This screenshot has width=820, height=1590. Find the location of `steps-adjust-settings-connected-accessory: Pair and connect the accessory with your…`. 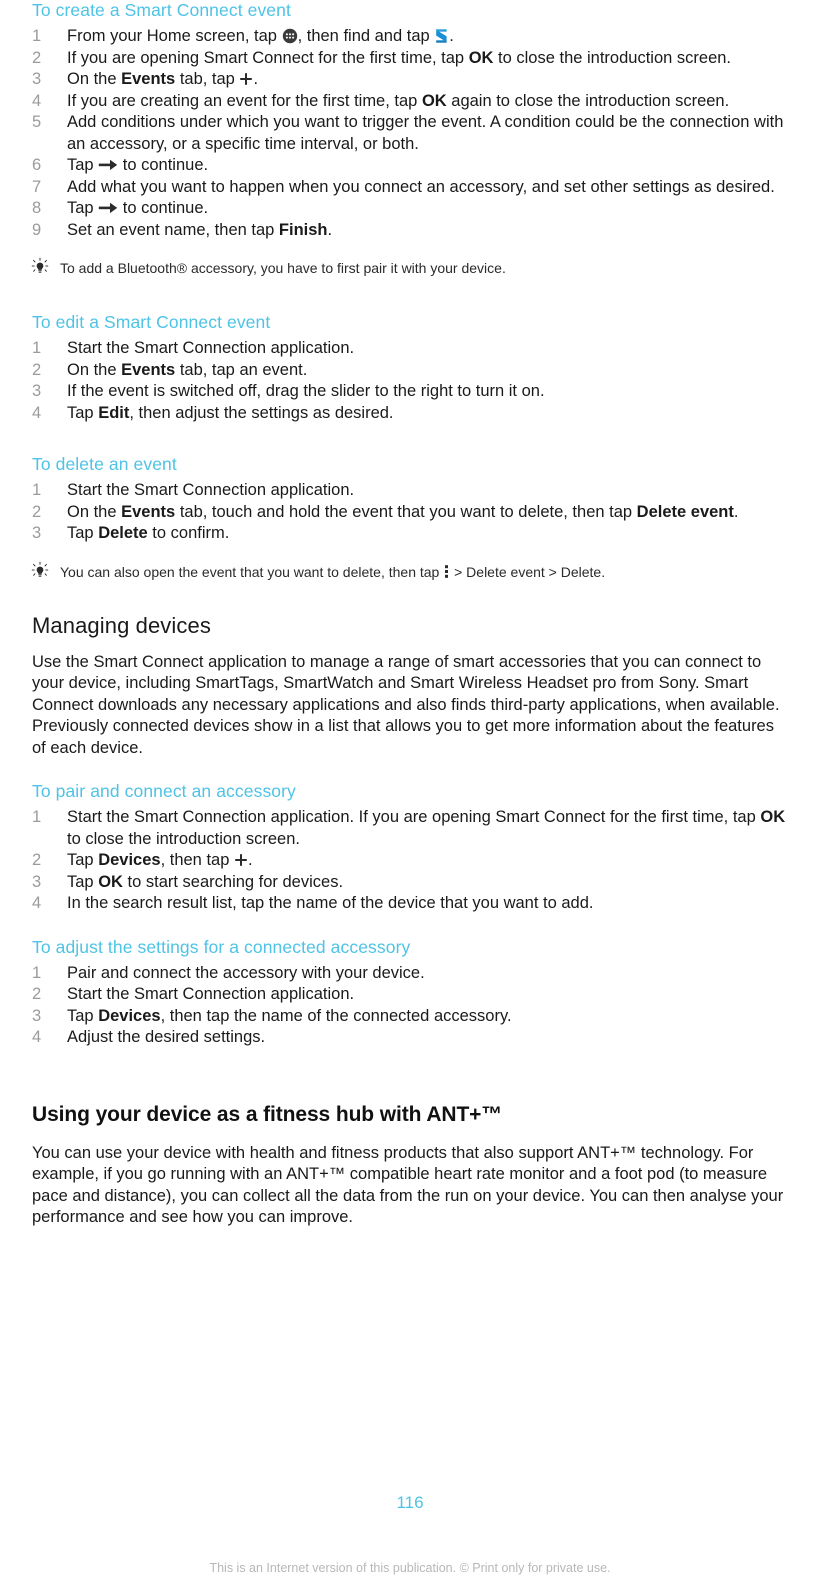

steps-adjust-settings-connected-accessory: Pair and connect the accessory with your… is located at coordinates (412, 1006).